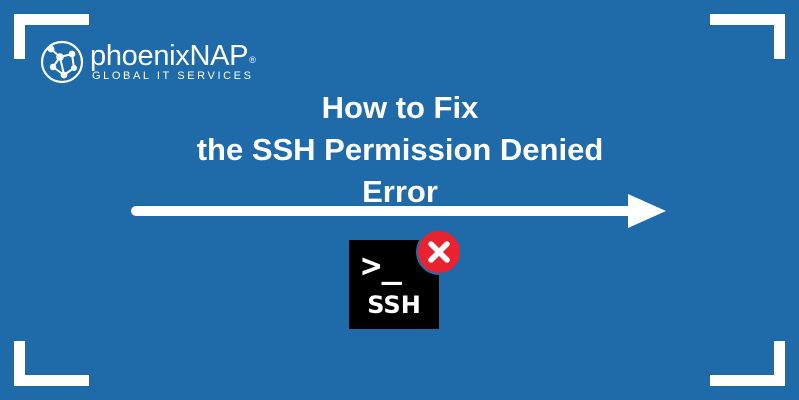  I want to click on error-x-icon, so click(439, 252).